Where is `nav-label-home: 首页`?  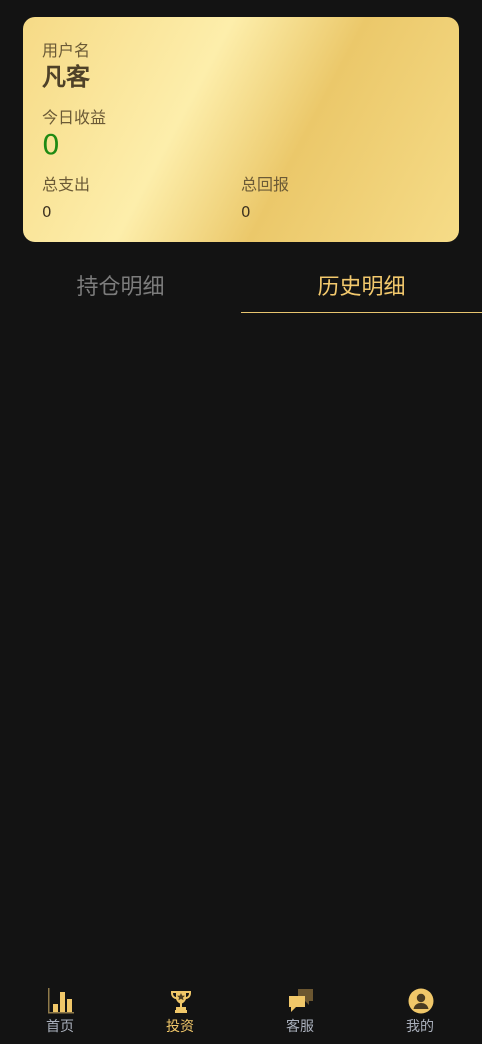
nav-label-home: 首页 is located at coordinates (60, 1027).